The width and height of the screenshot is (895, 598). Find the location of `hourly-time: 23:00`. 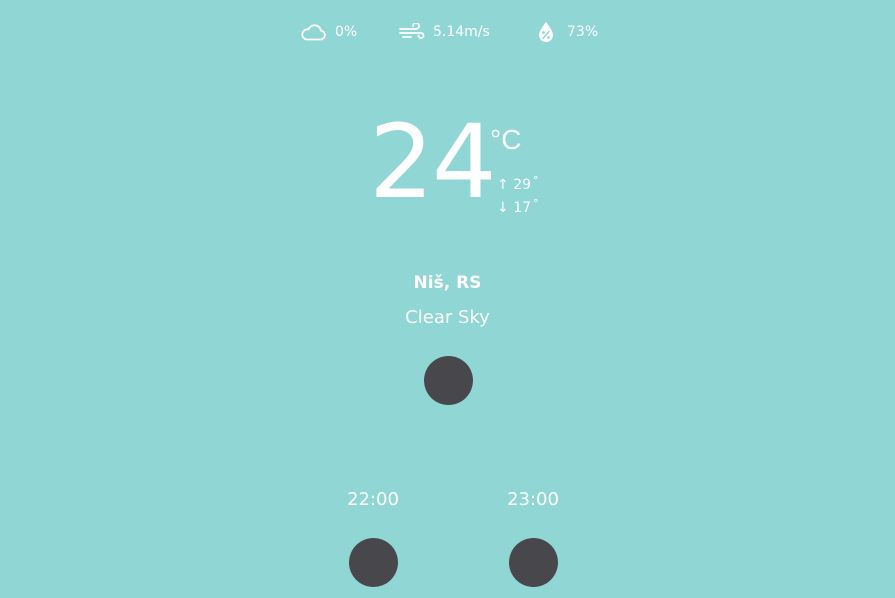

hourly-time: 23:00 is located at coordinates (533, 499).